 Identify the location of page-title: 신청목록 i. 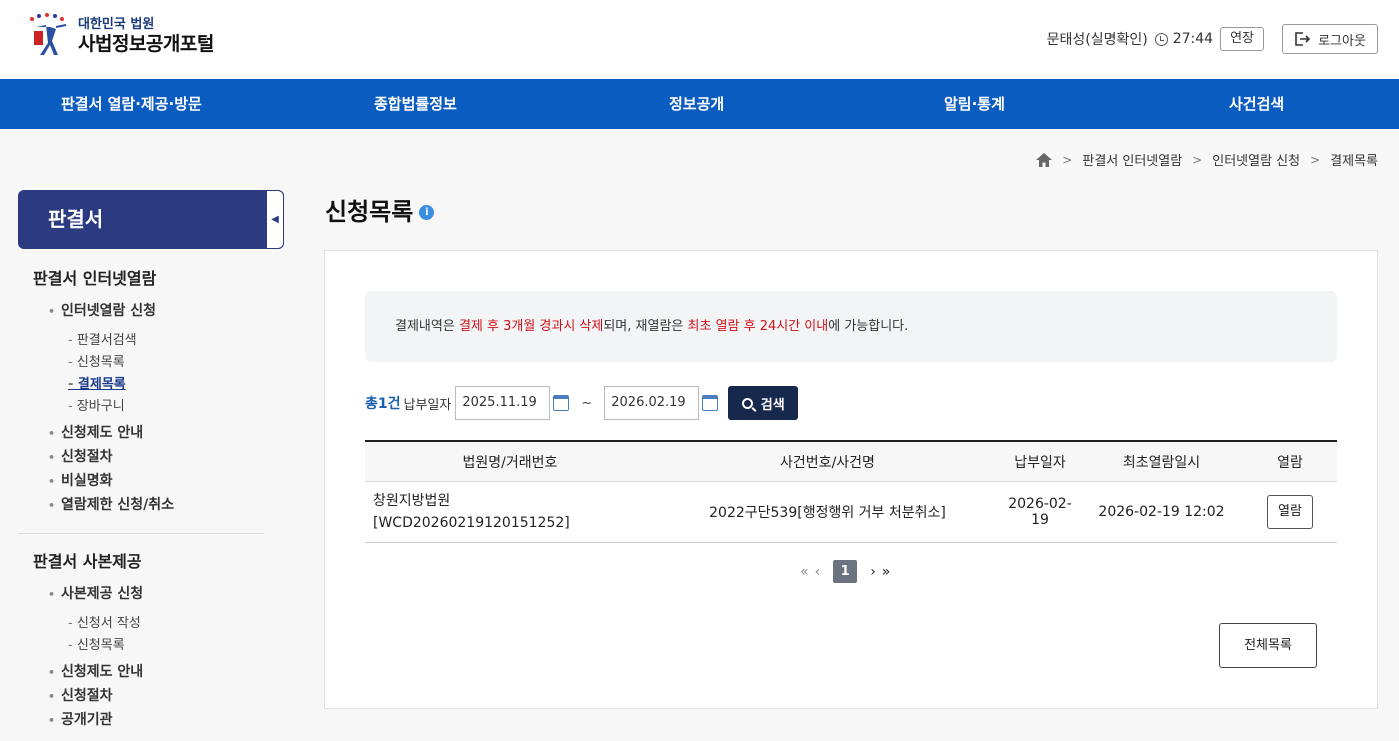
(380, 209).